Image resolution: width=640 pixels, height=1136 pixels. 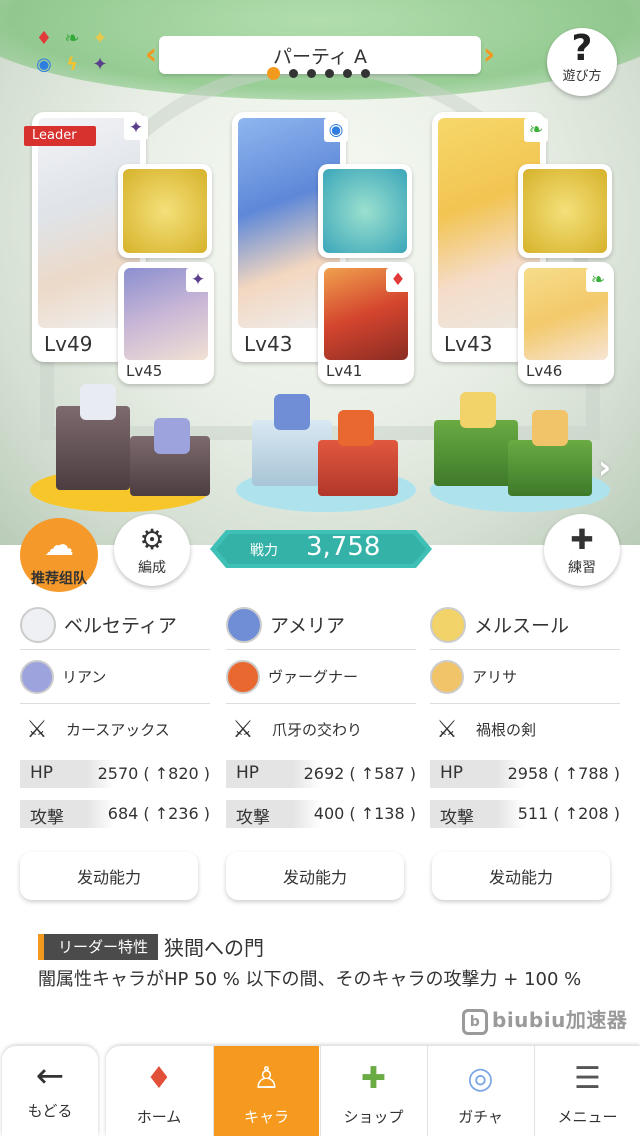 I want to click on leader-trait-tag: リーダー特性, so click(x=98, y=946).